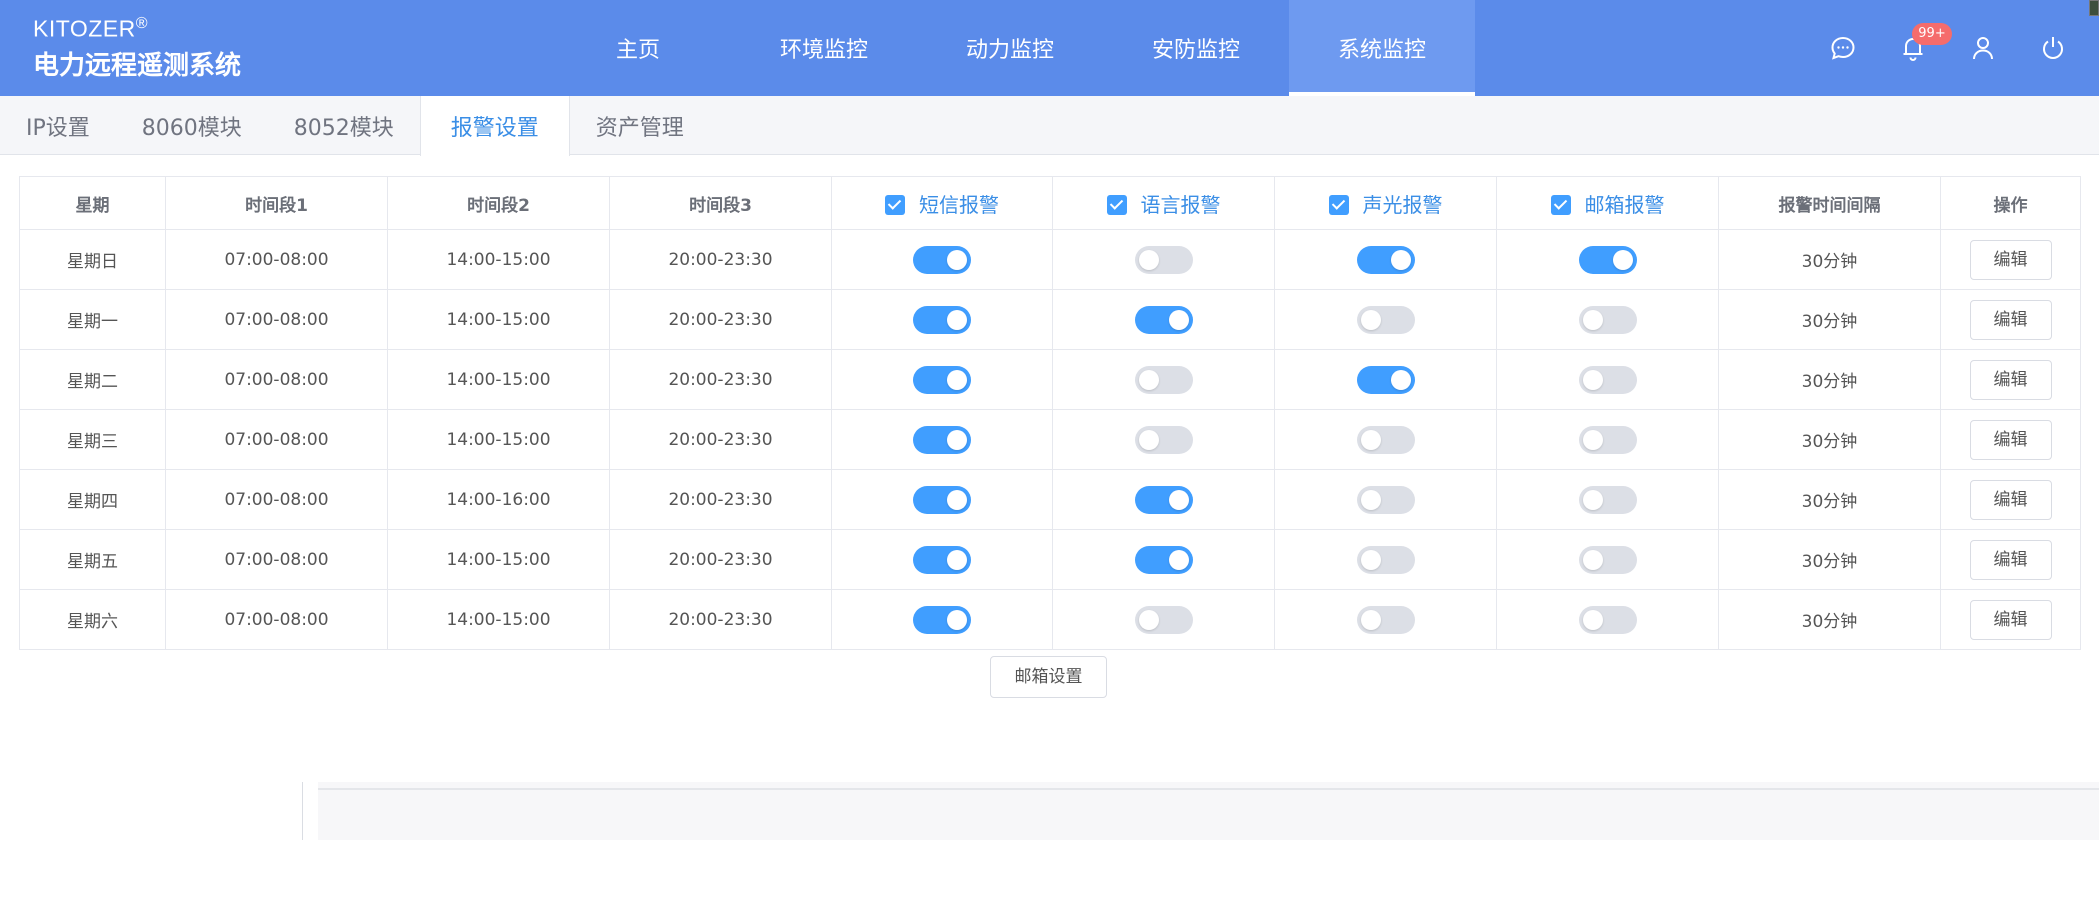  I want to click on tab-asset-management: 资产管理, so click(640, 125).